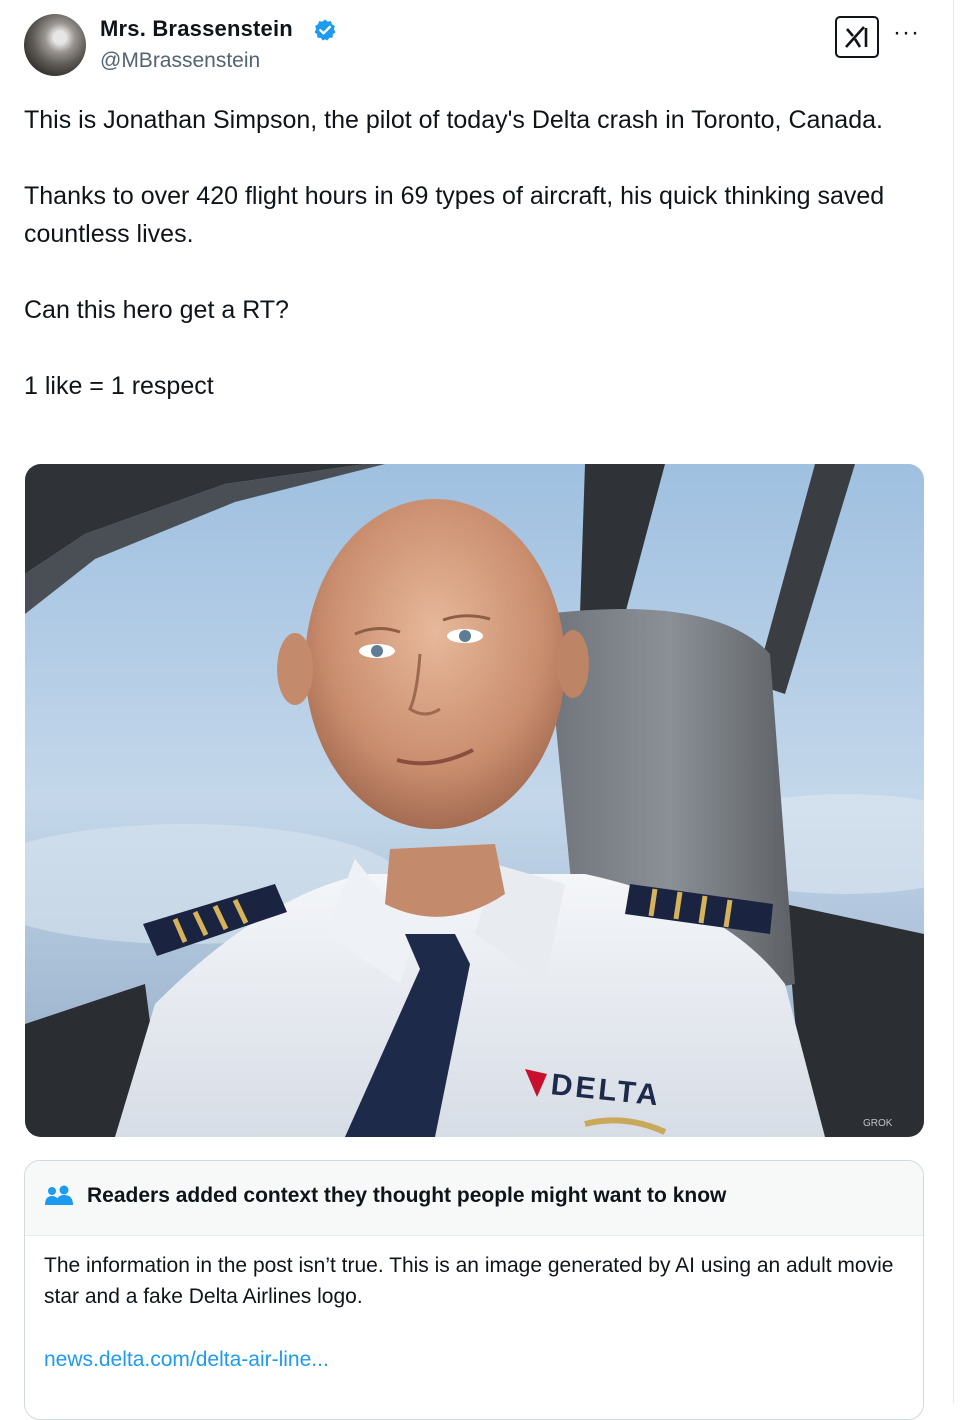 The width and height of the screenshot is (980, 1420). I want to click on verified-badge-icon, so click(325, 30).